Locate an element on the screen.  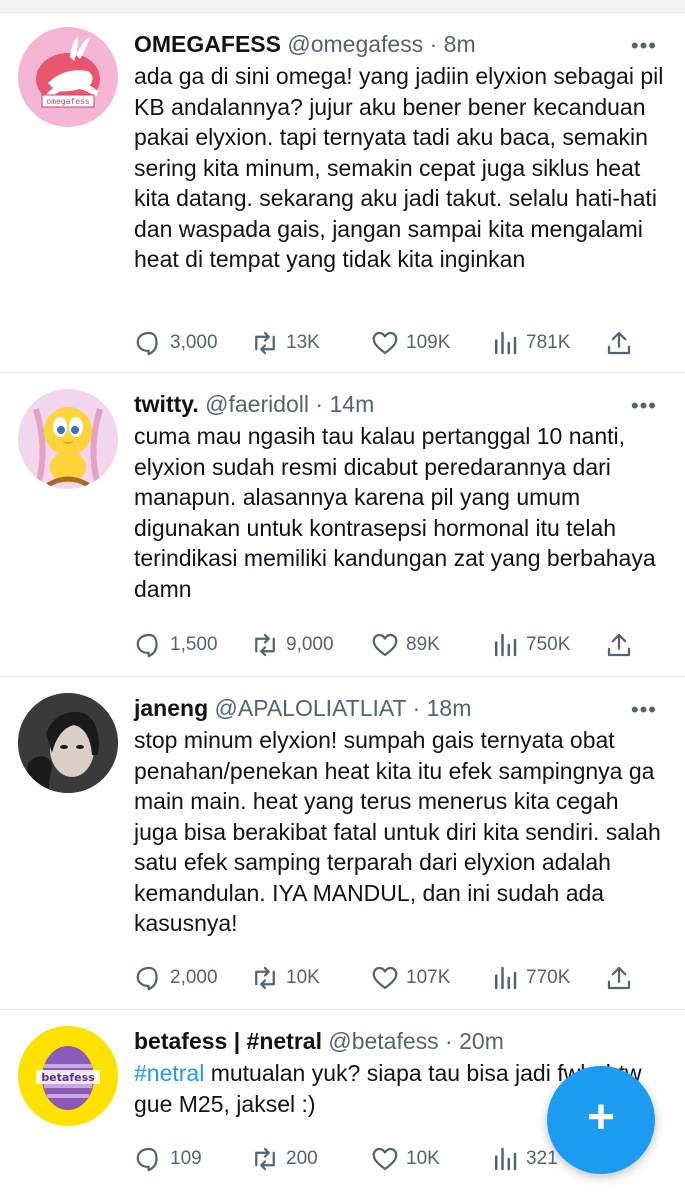
like-count: 10K is located at coordinates (423, 1158).